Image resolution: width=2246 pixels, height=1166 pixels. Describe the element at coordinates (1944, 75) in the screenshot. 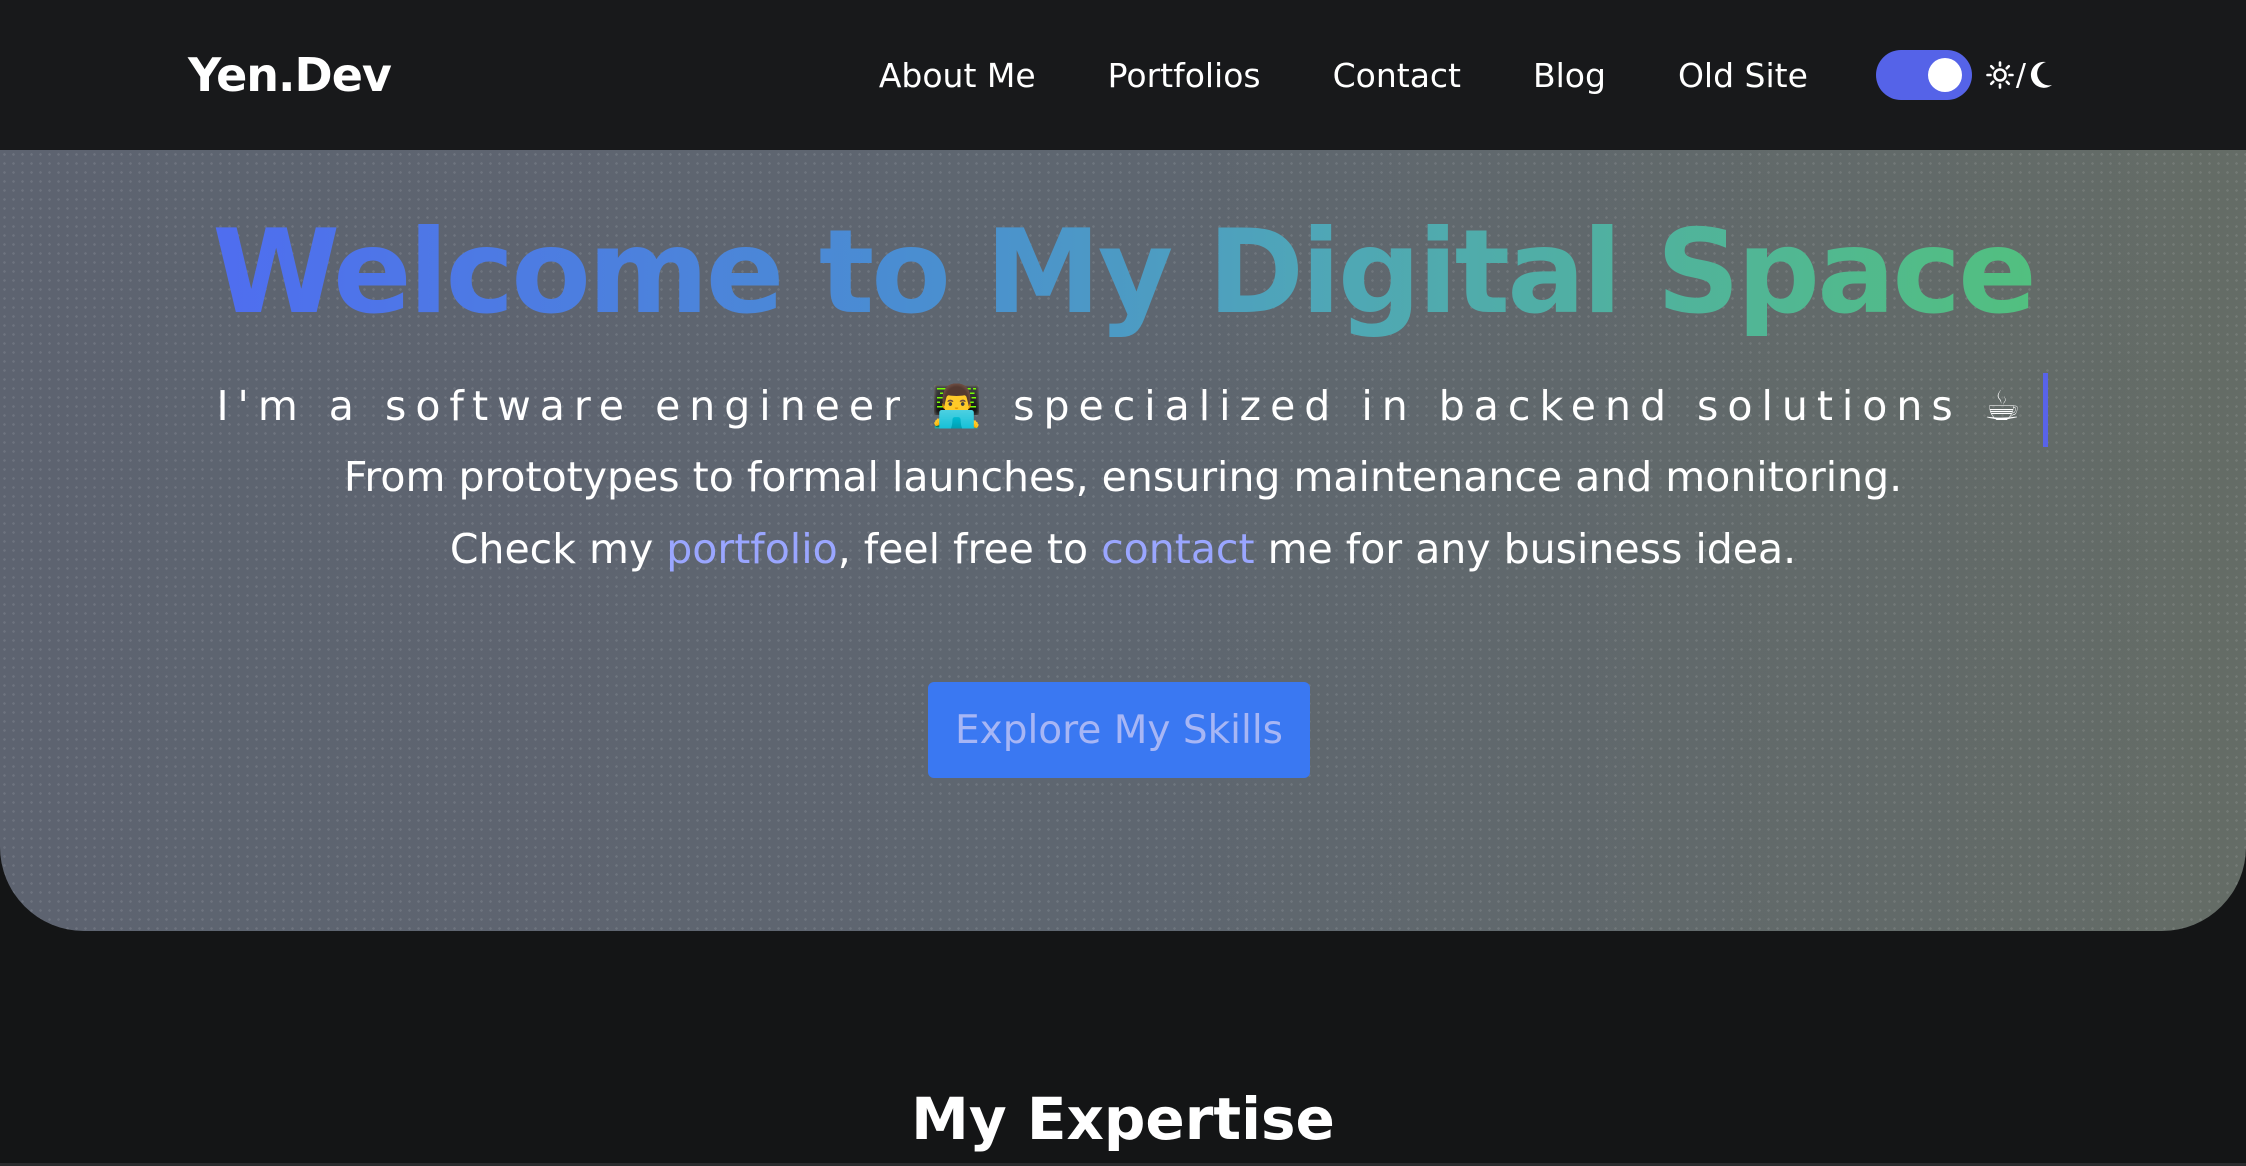

I see `theme-toggle-knob` at that location.